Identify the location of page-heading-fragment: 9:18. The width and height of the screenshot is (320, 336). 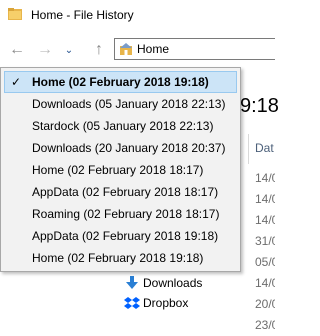
(259, 106).